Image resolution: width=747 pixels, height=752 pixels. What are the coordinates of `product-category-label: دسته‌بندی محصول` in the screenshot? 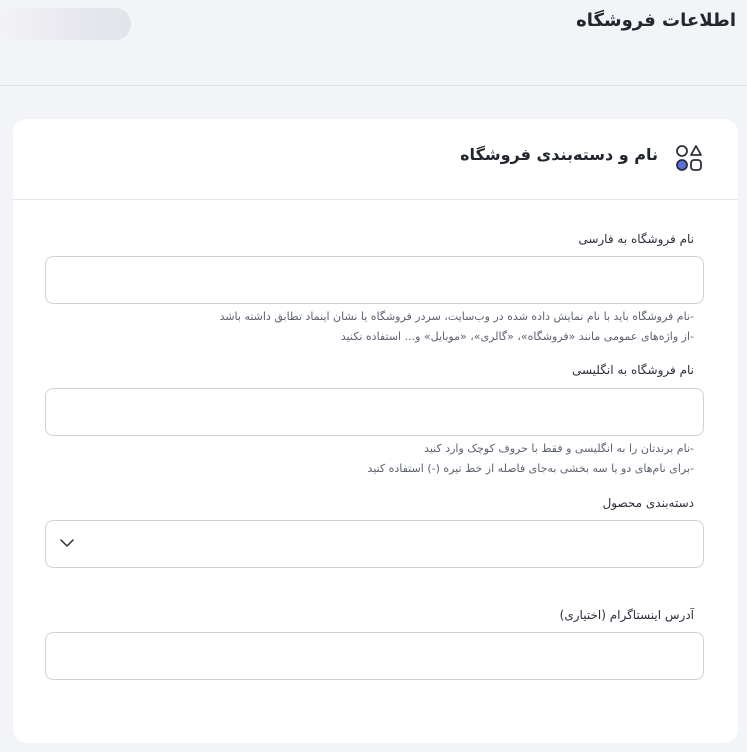 It's located at (648, 503).